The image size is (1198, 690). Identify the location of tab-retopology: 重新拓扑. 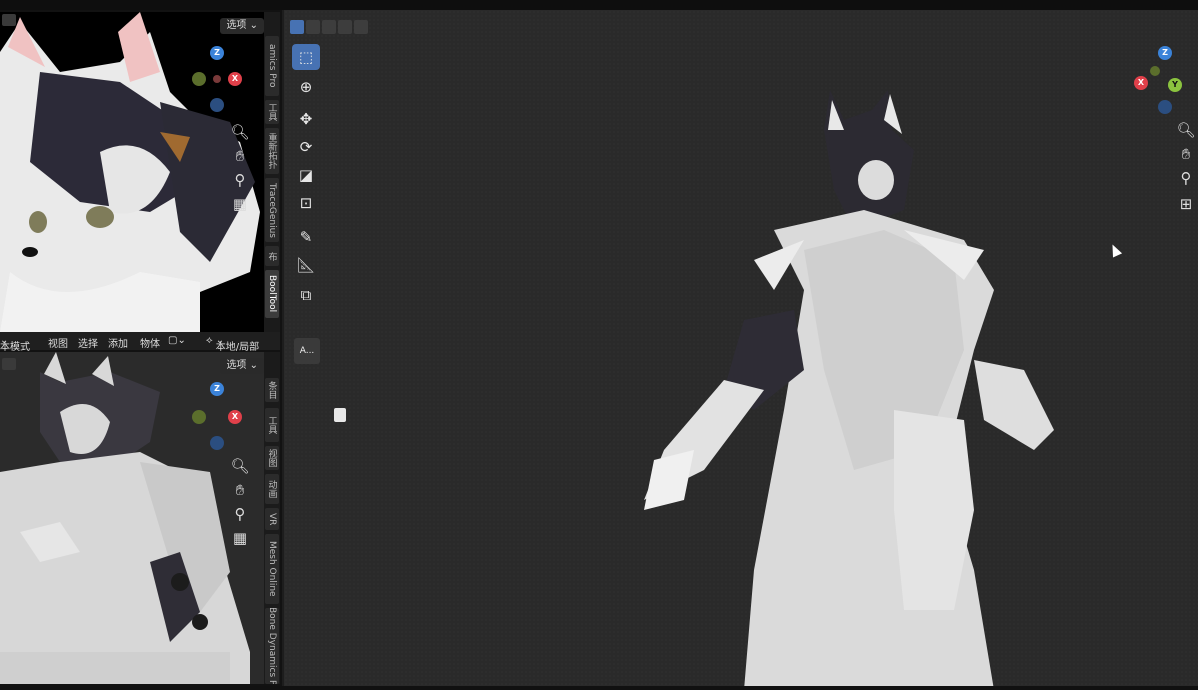
(272, 151).